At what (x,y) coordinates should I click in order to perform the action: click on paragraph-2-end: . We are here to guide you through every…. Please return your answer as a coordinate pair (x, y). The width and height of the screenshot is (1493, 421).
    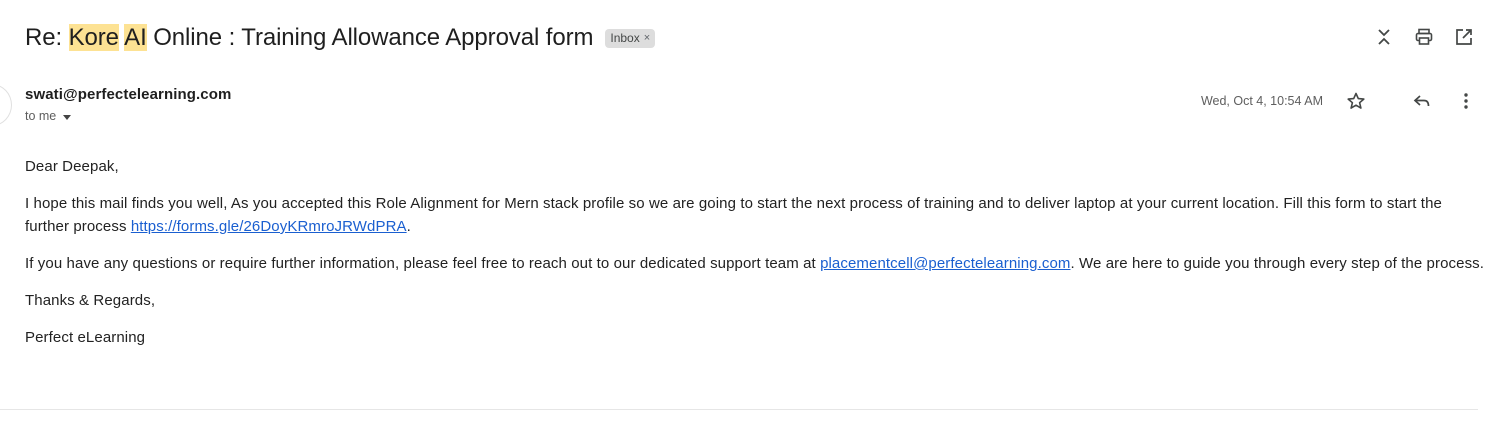
    Looking at the image, I should click on (1277, 263).